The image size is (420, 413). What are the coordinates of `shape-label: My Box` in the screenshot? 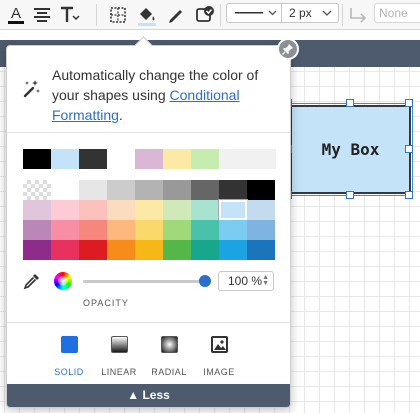 It's located at (350, 149).